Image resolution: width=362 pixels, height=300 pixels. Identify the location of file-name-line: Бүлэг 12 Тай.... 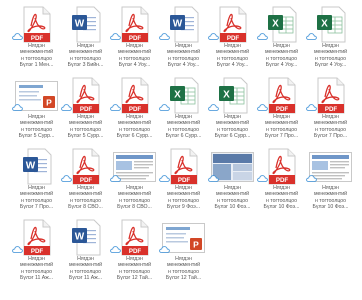
(134, 277).